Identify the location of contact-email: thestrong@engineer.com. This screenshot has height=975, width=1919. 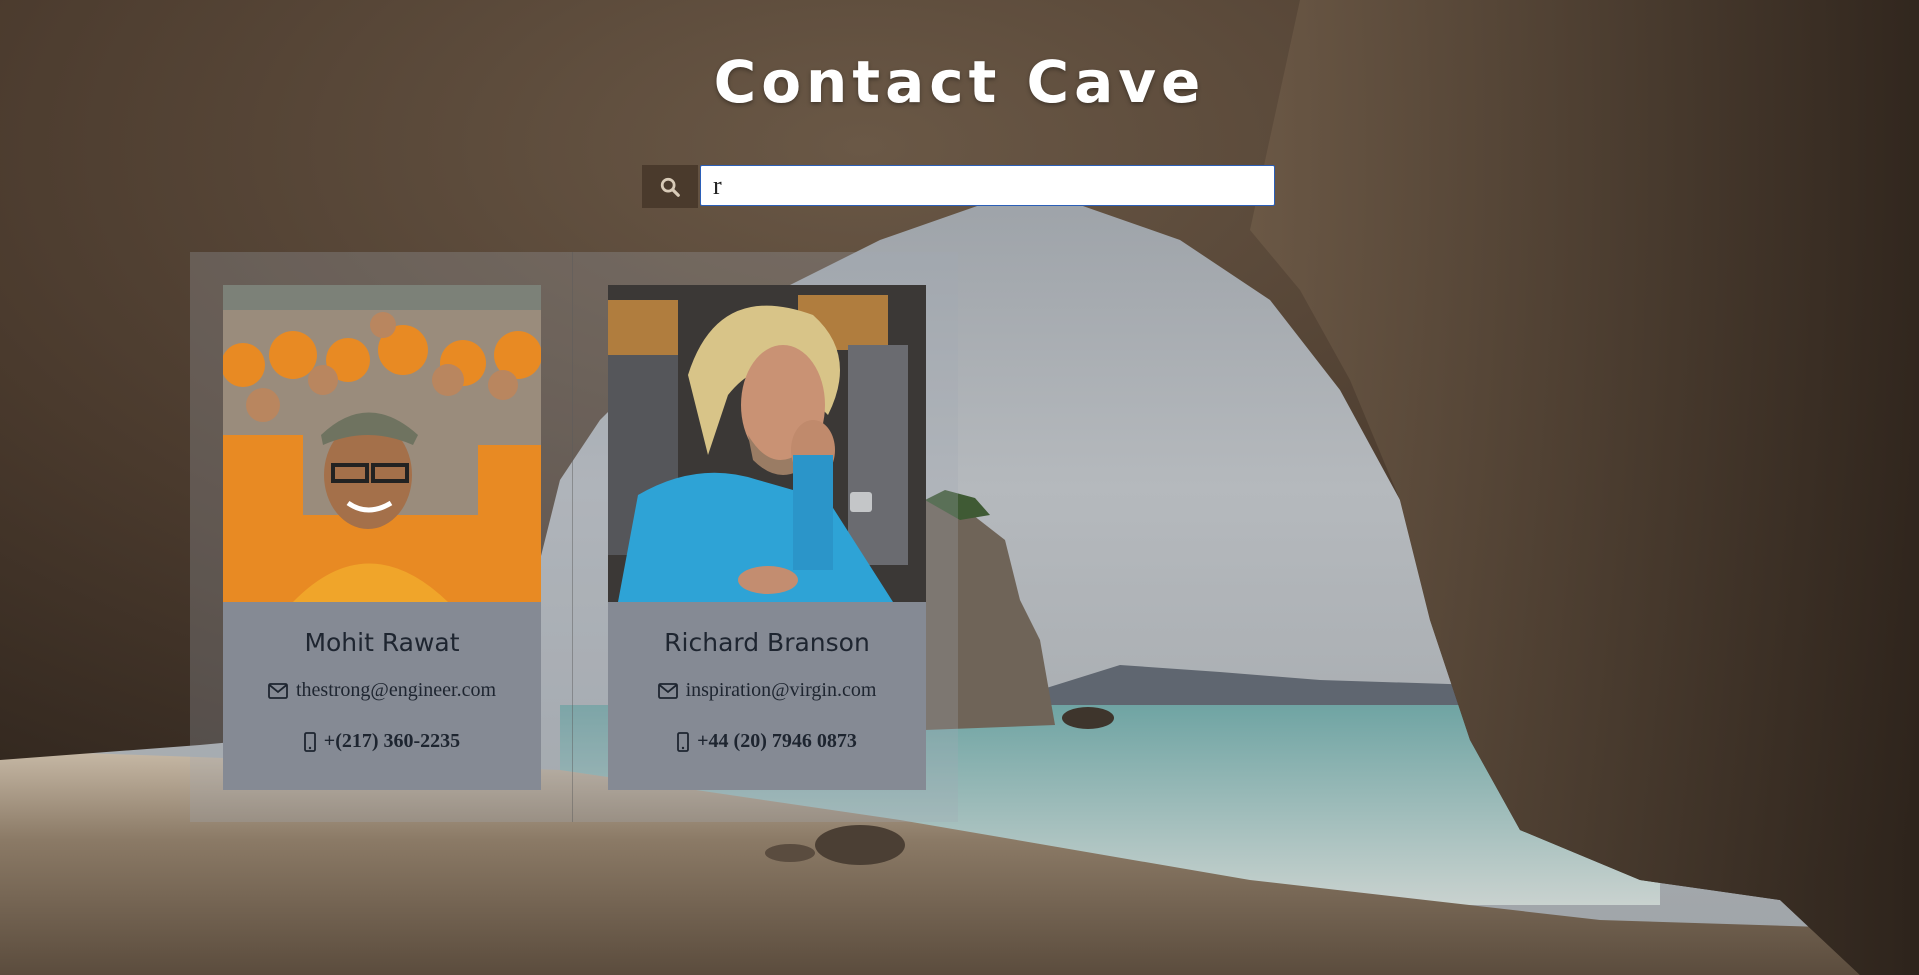
(396, 690).